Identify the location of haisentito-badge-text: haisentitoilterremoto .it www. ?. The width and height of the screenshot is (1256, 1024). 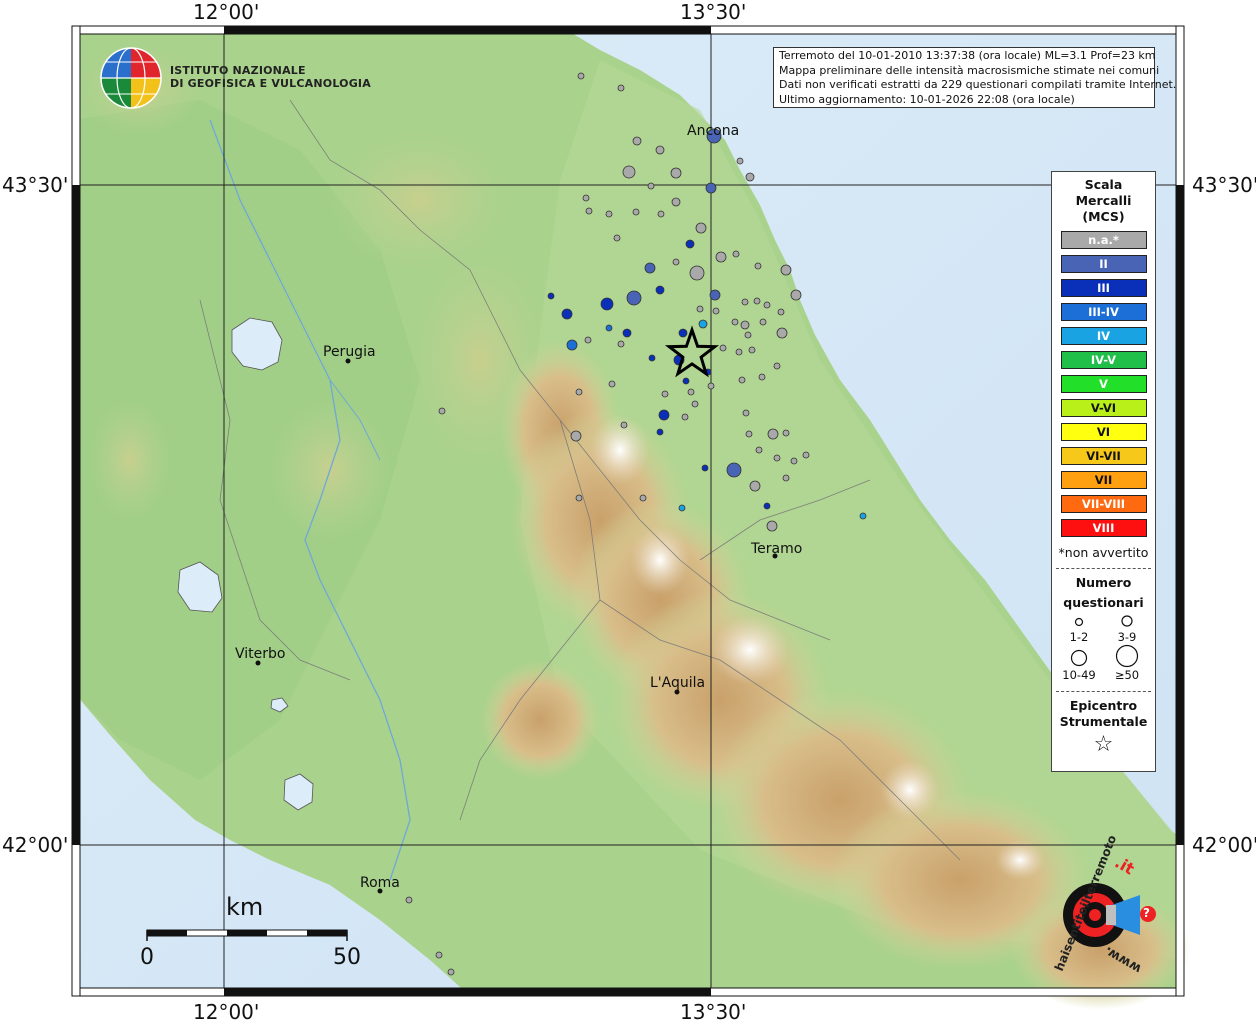
(1100, 904).